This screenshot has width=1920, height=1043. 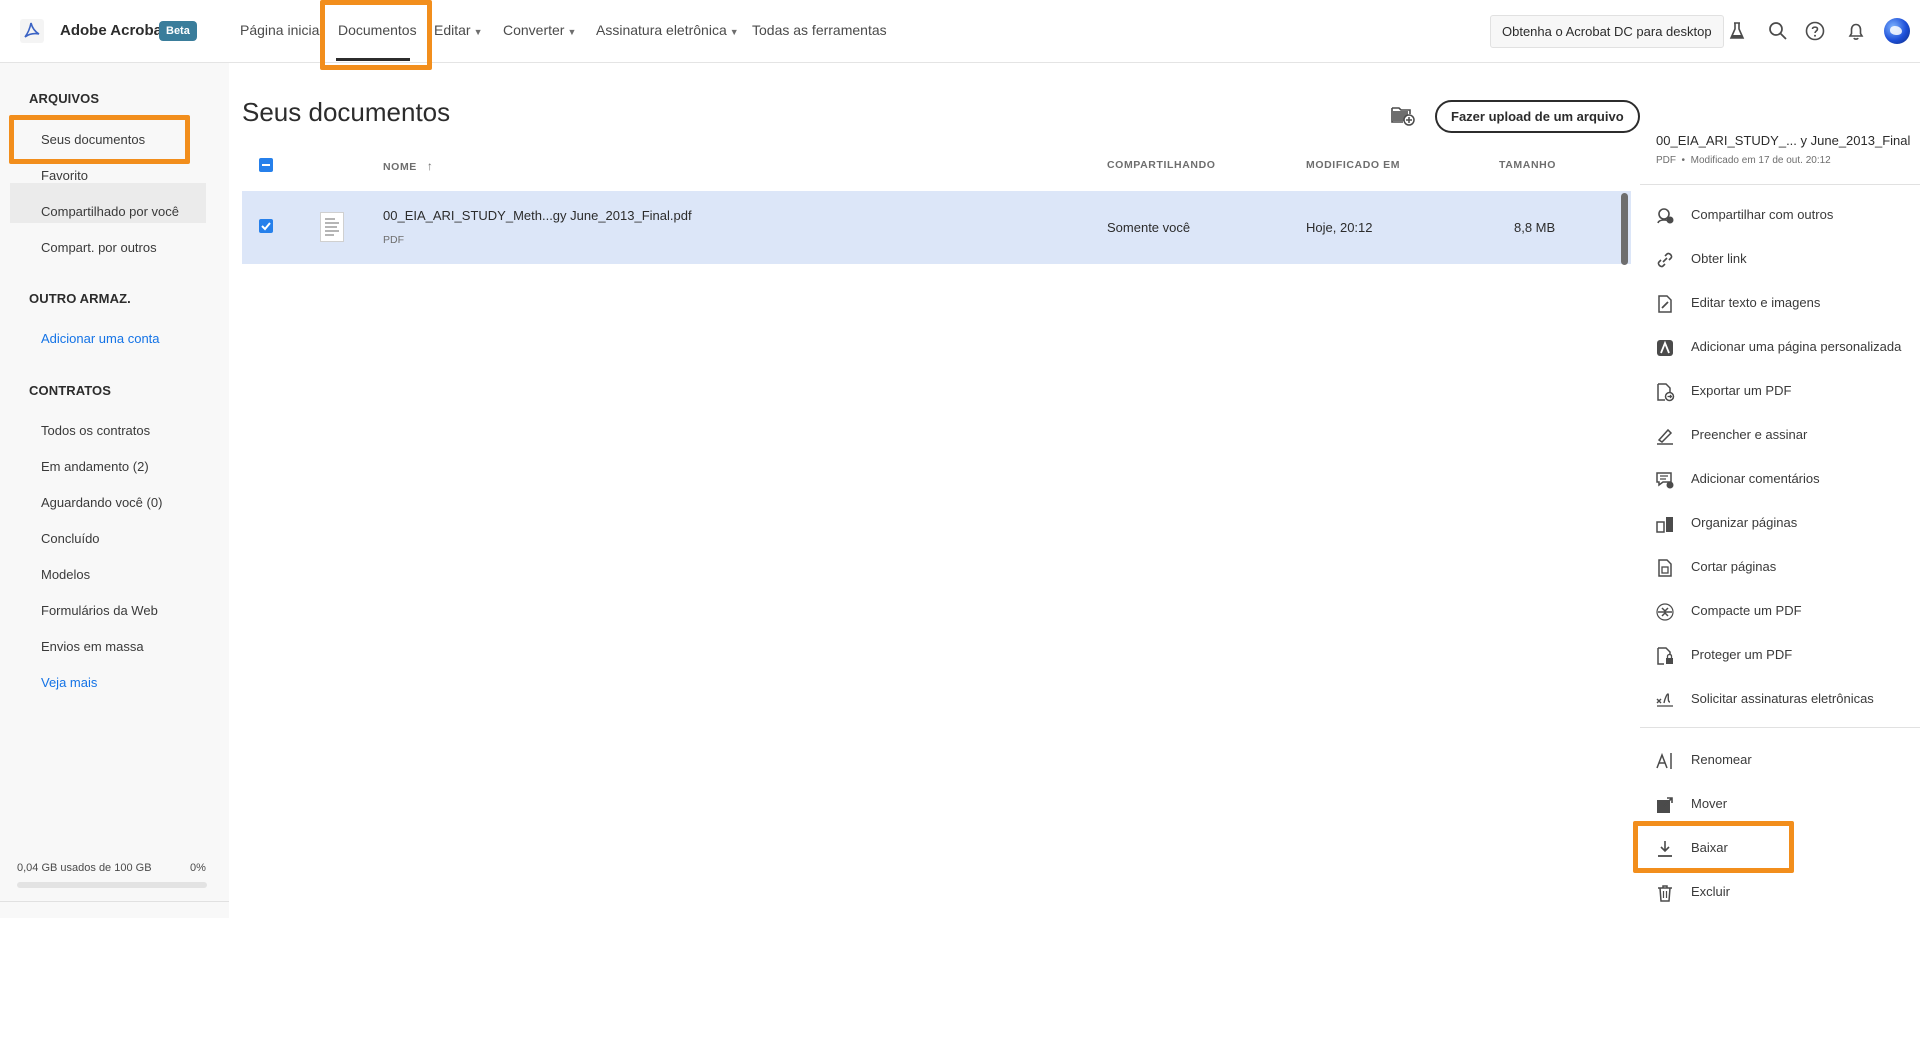 I want to click on action-label: Solicitar assinaturas eletrônicas, so click(x=1782, y=698).